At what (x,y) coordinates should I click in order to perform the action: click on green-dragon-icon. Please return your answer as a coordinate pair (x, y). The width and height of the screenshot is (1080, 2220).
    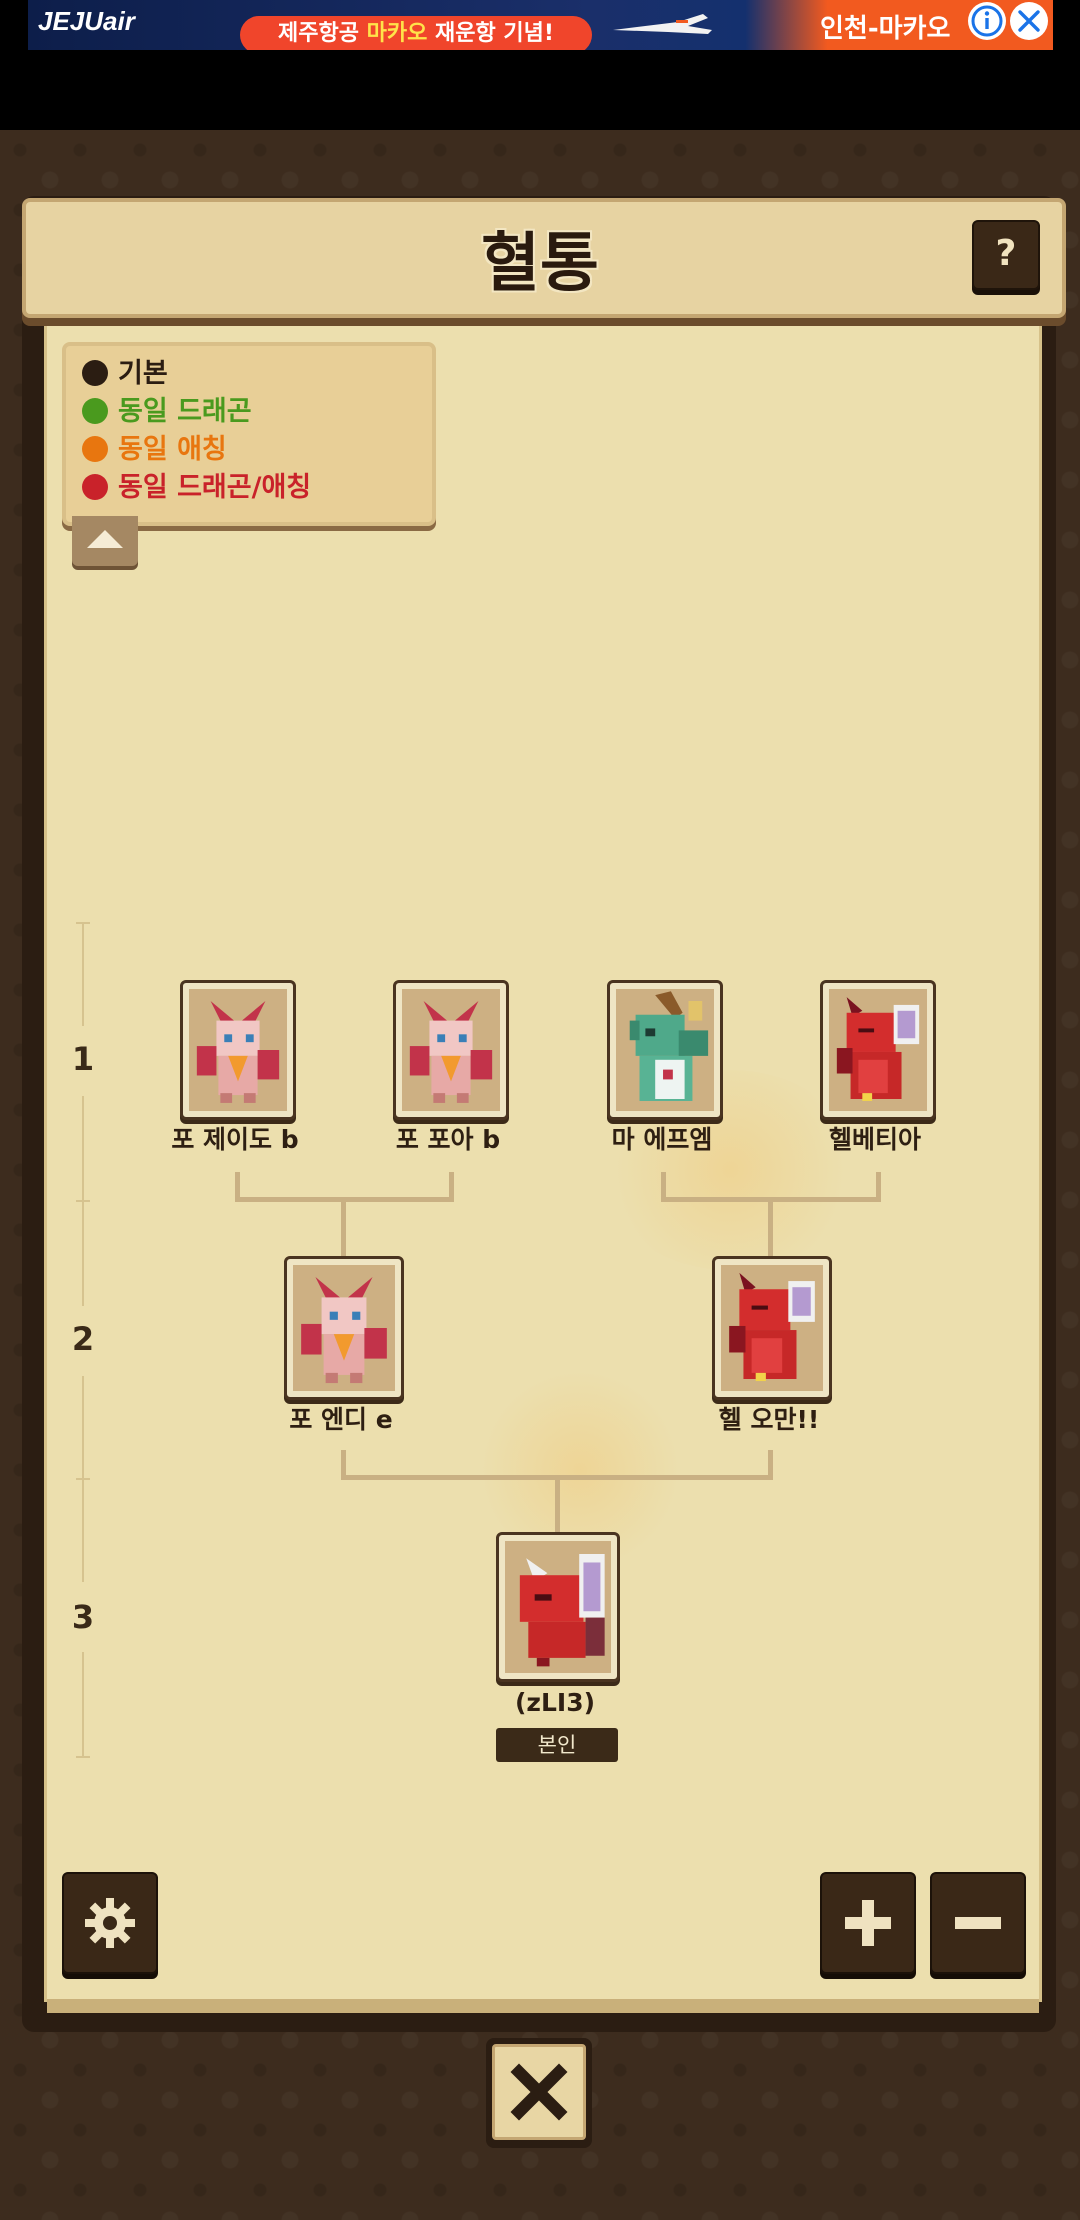
    Looking at the image, I should click on (665, 1050).